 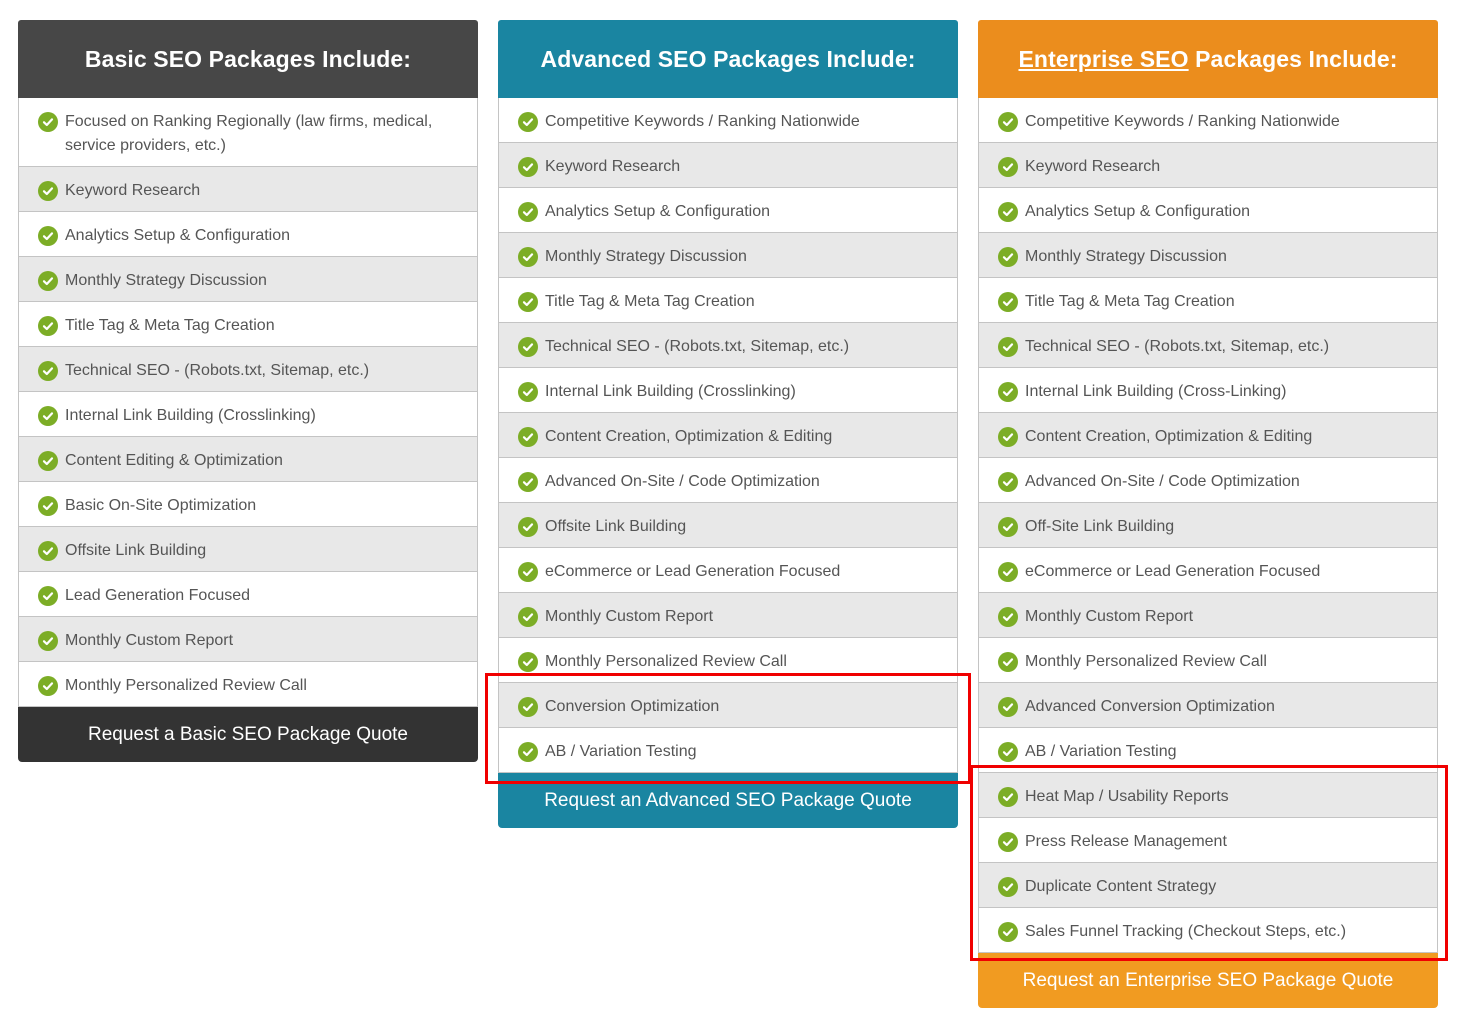 I want to click on feature-list-item: Advanced Conversion Optimization, so click(x=1208, y=705).